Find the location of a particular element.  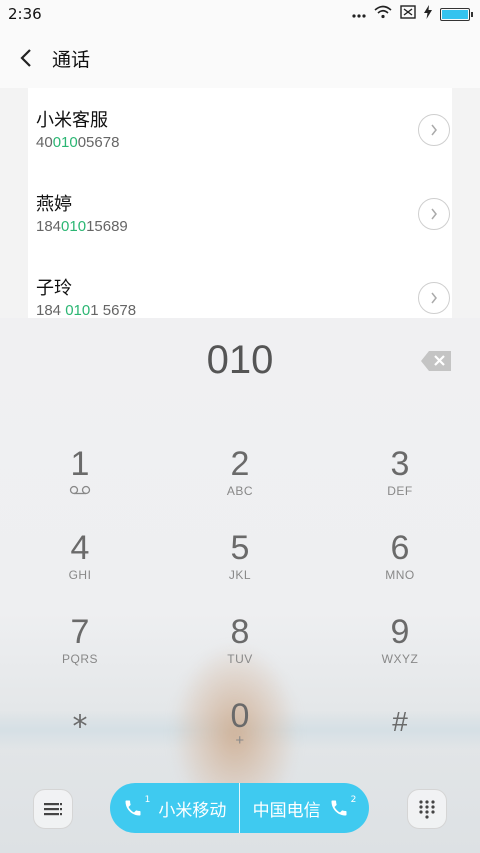

key-letters: + is located at coordinates (240, 740).